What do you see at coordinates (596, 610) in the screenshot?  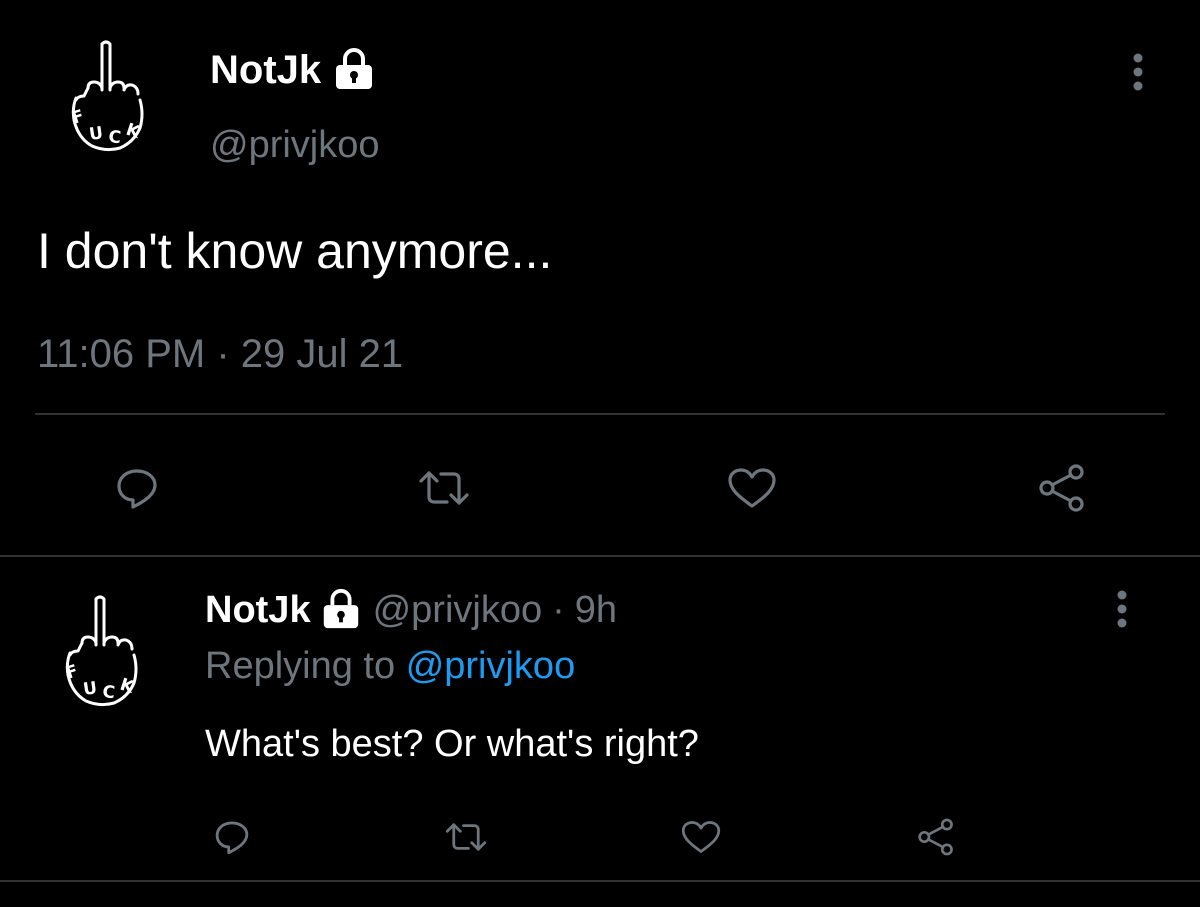 I see `reply-age: 9h` at bounding box center [596, 610].